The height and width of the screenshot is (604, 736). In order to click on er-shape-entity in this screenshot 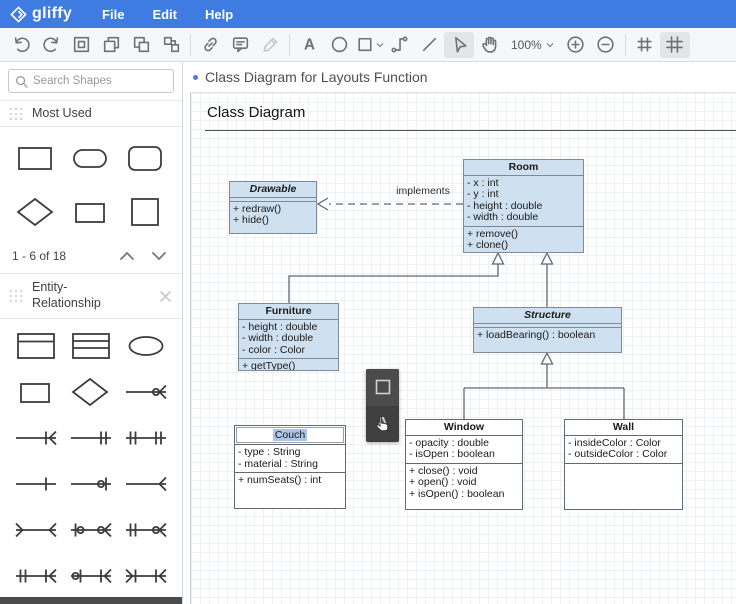, I will do `click(36, 346)`.